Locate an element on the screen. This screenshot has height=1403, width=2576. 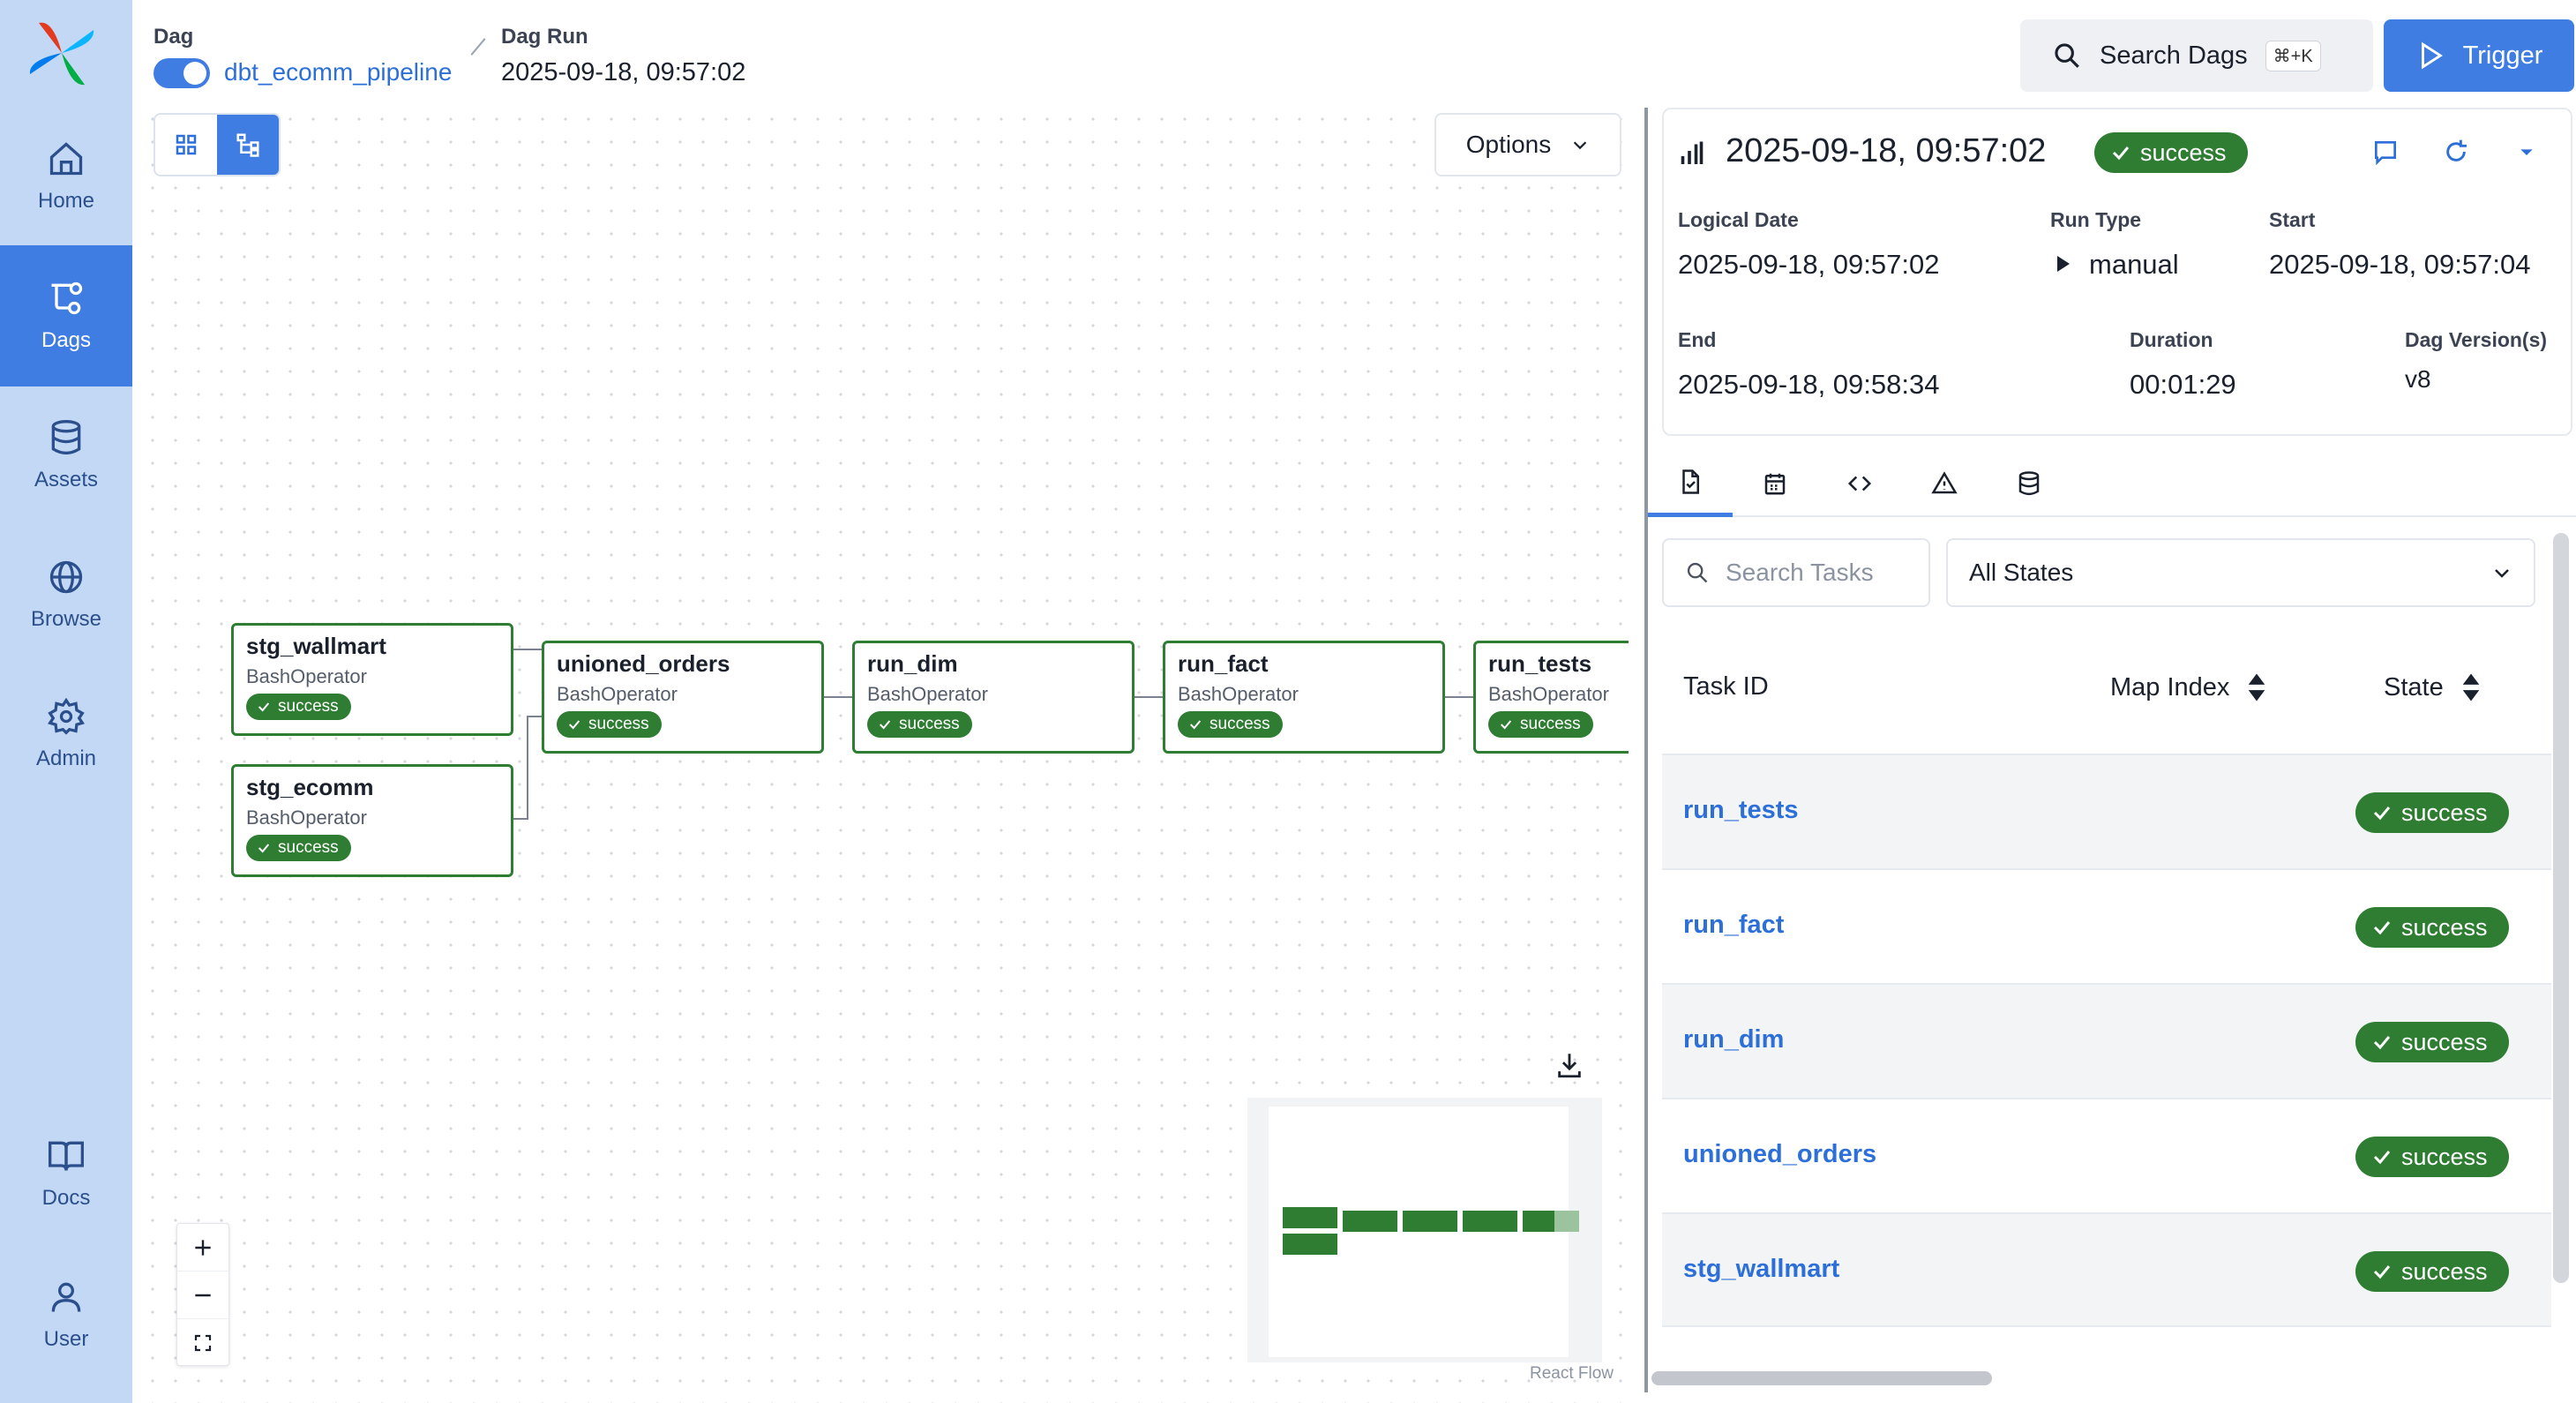
task-node-run-tests: run_tests BashOperator success is located at coordinates (1551, 697).